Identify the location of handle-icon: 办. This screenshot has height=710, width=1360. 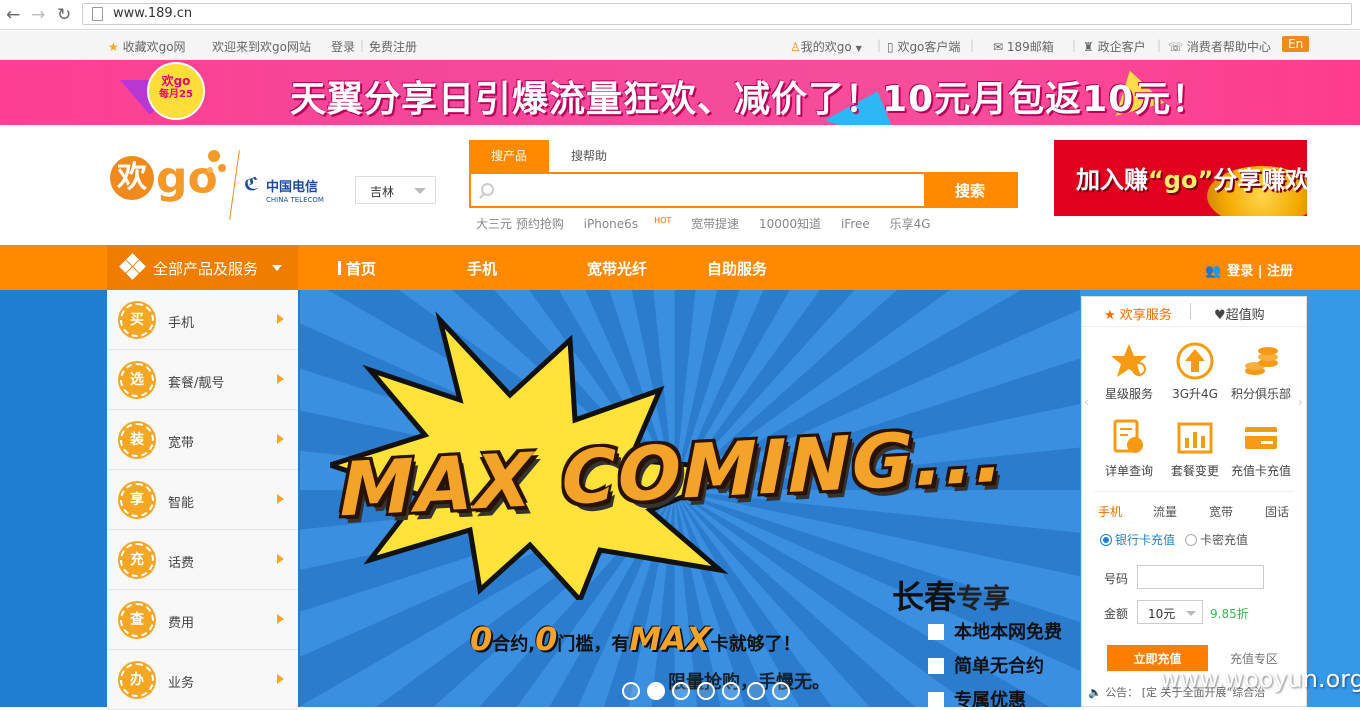
(137, 680).